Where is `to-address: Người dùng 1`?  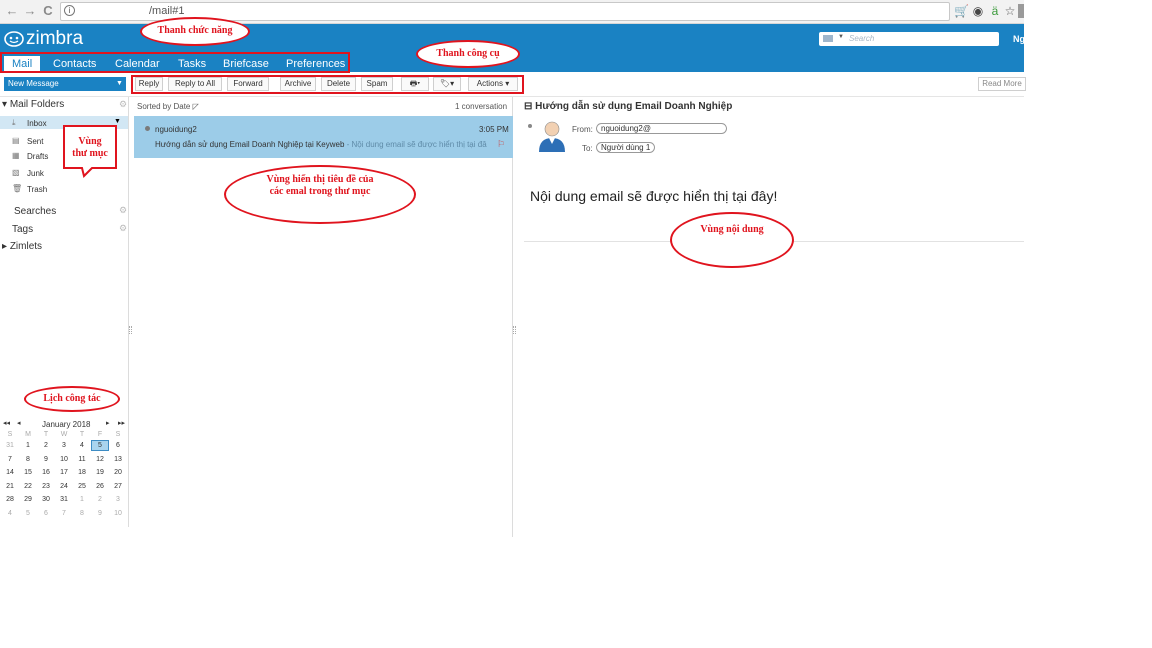
to-address: Người dùng 1 is located at coordinates (626, 147).